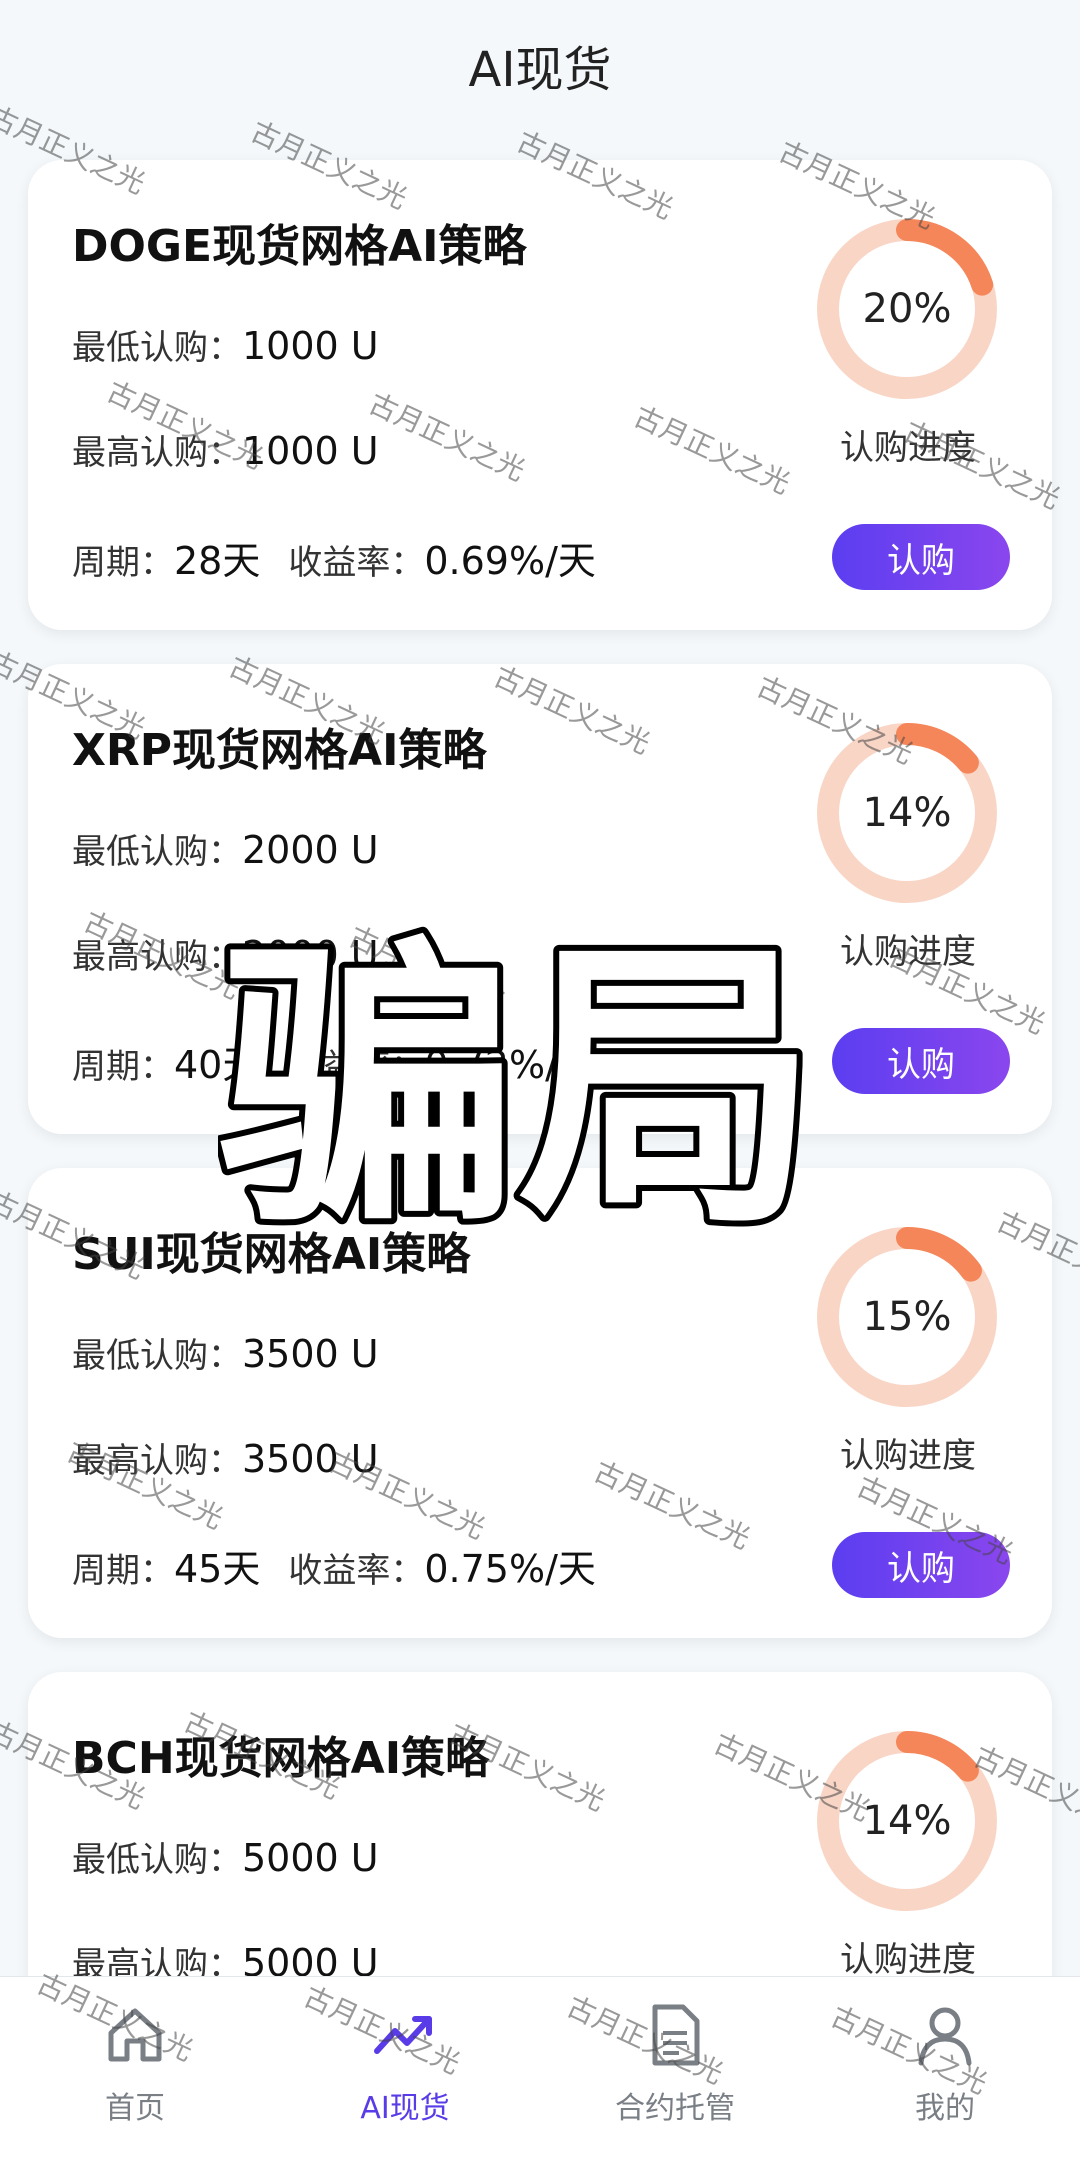 The image size is (1080, 2165). Describe the element at coordinates (405, 2108) in the screenshot. I see `tab-label: AI现货` at that location.